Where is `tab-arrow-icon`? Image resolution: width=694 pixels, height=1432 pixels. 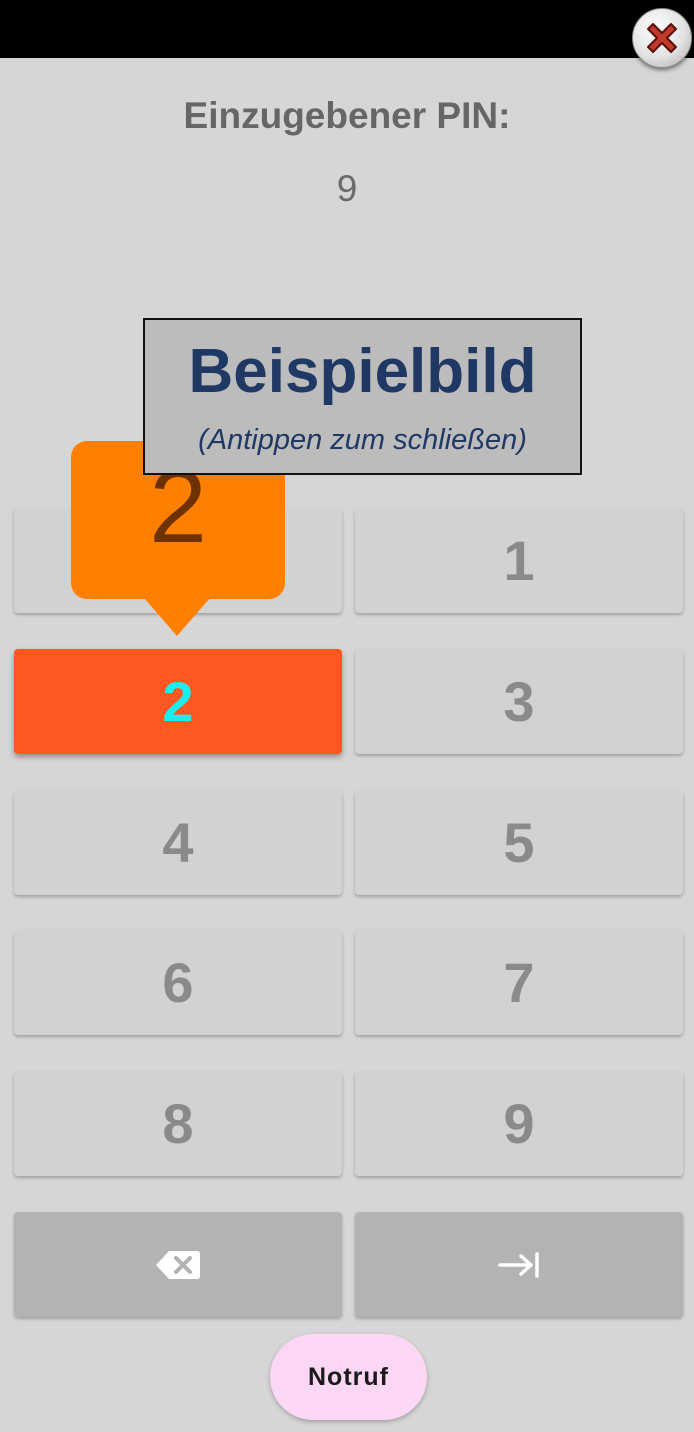
tab-arrow-icon is located at coordinates (518, 1264).